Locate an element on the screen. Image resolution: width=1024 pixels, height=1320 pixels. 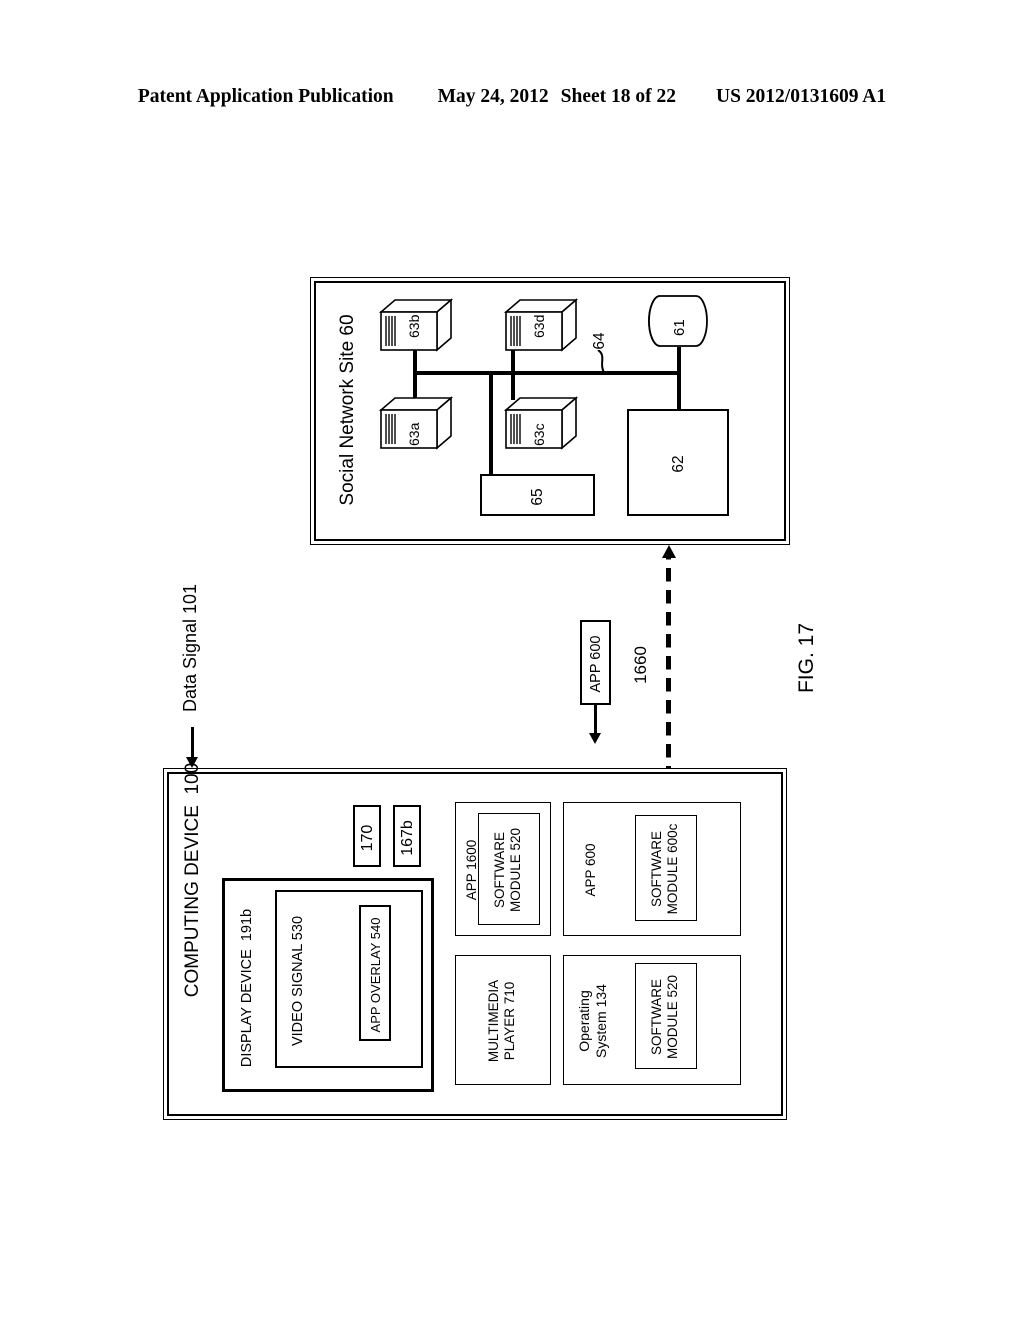
box-167b-label: 167b is located at coordinates (407, 838).